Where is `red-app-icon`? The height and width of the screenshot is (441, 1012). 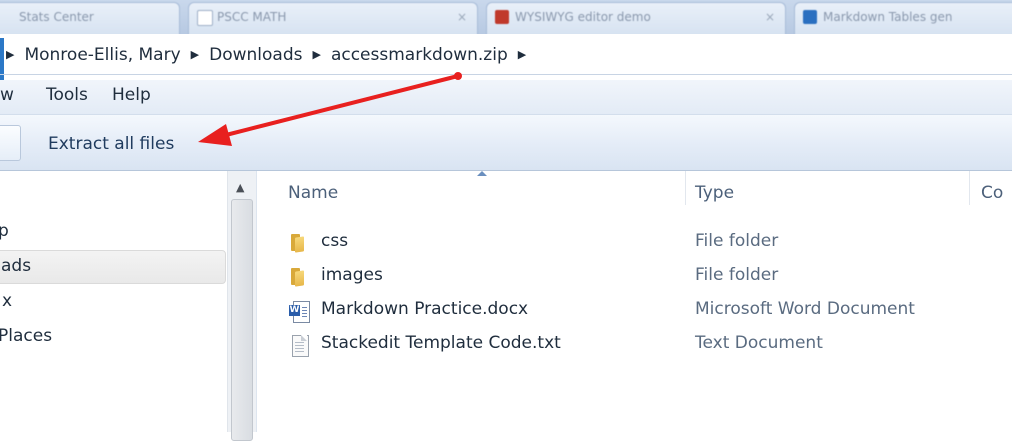 red-app-icon is located at coordinates (502, 17).